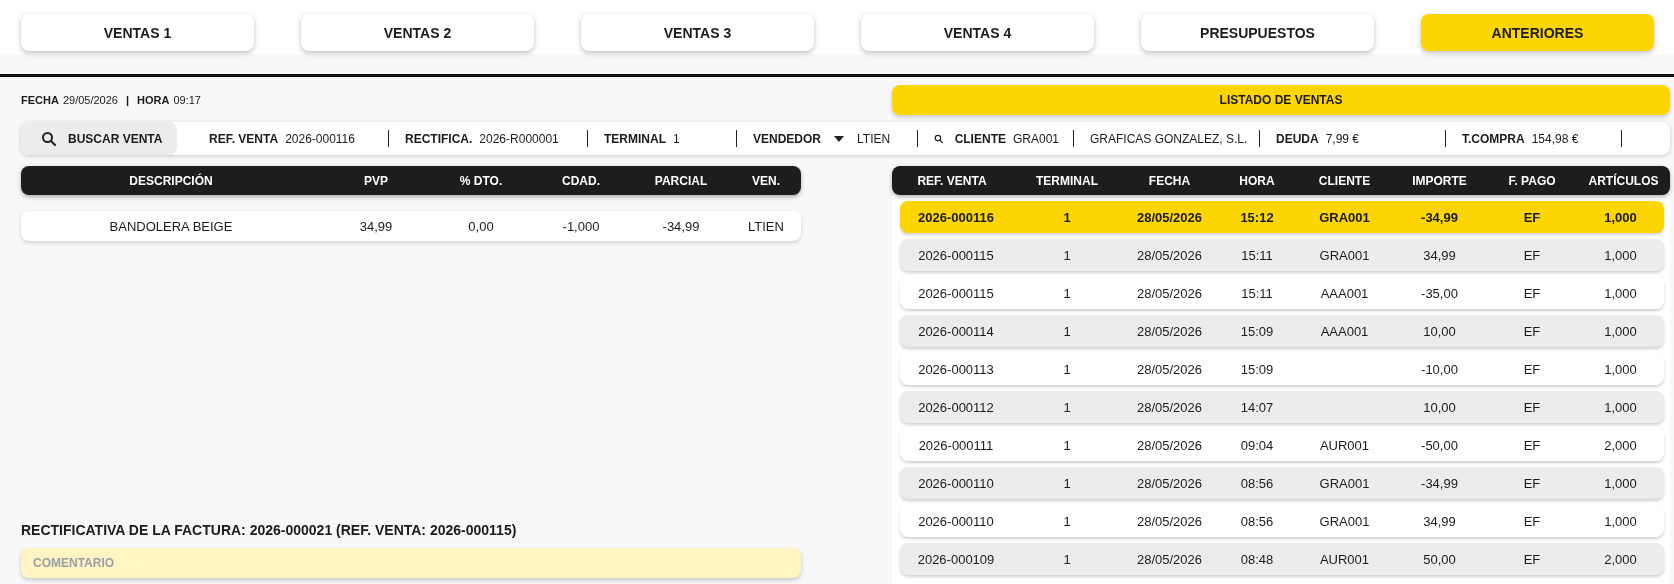  I want to click on column-header: PARCIAL, so click(681, 180).